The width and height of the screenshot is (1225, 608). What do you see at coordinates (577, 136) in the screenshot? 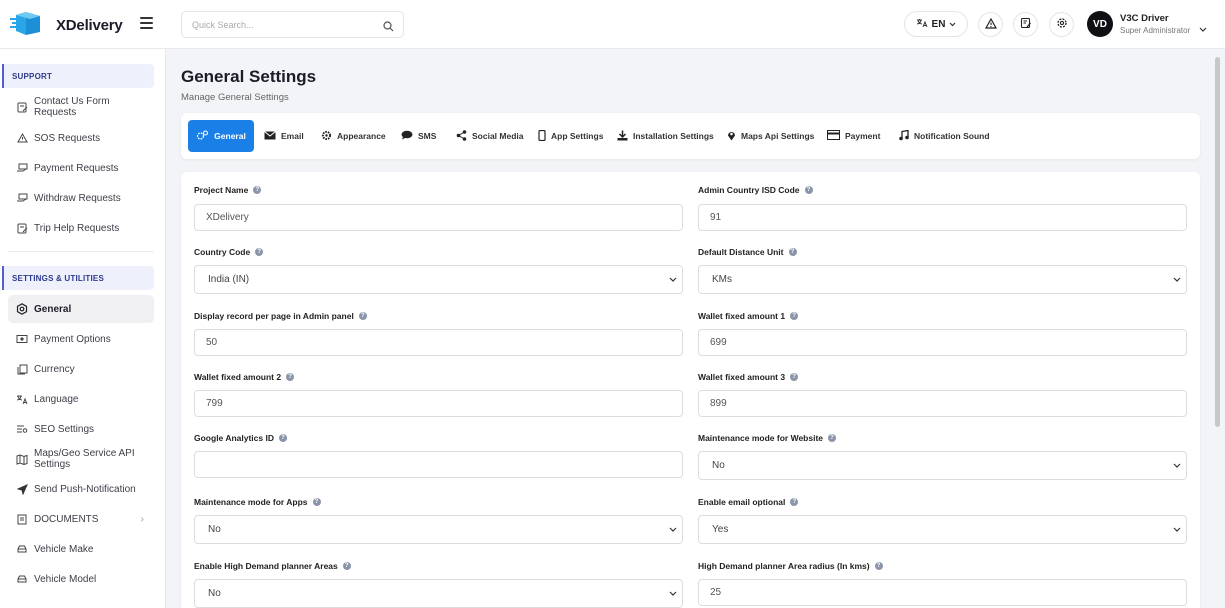
I see `tab-label: App Settings` at bounding box center [577, 136].